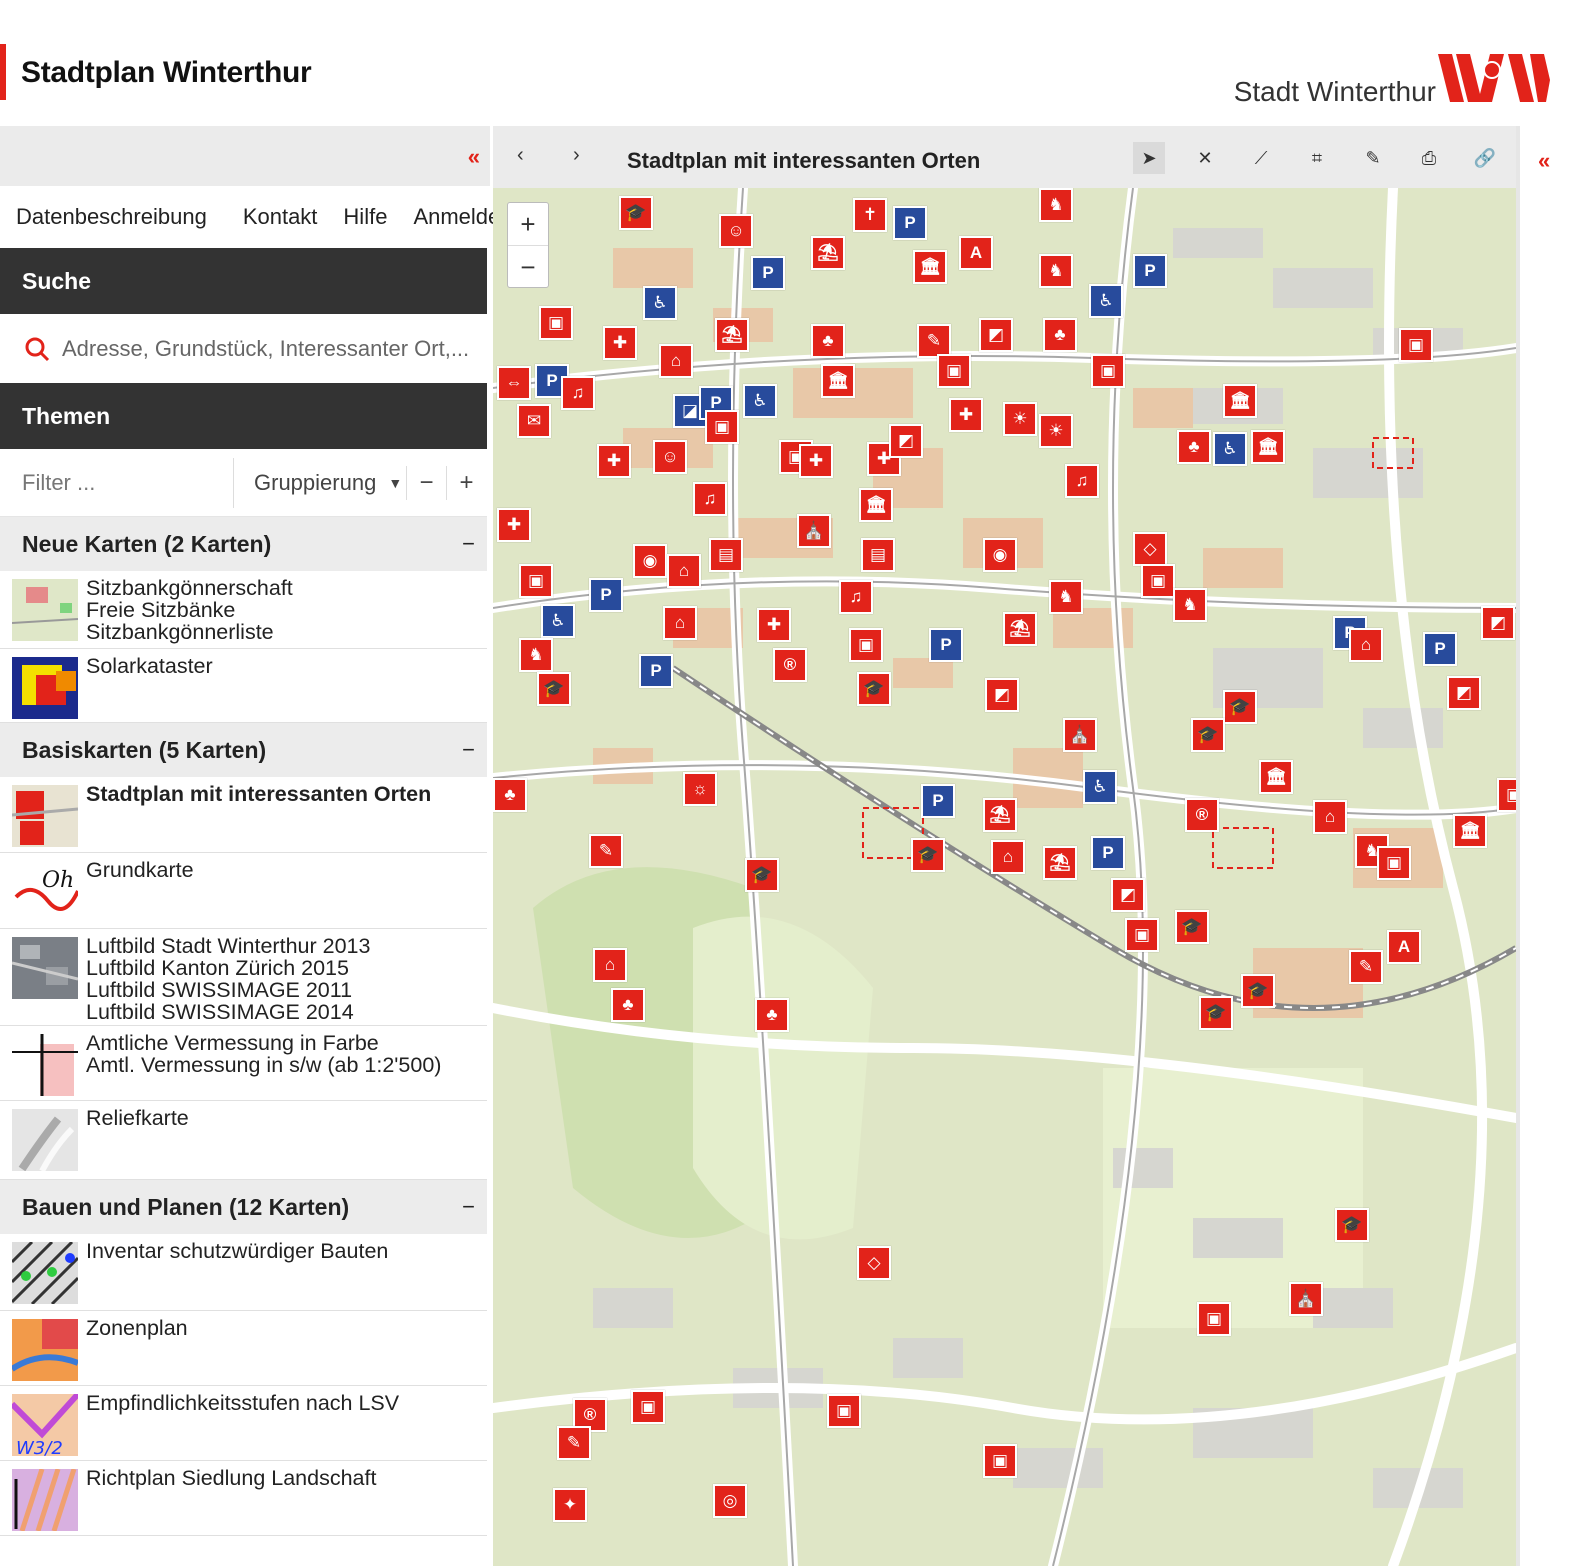  Describe the element at coordinates (1205, 158) in the screenshot. I see `close-icon: ✕` at that location.